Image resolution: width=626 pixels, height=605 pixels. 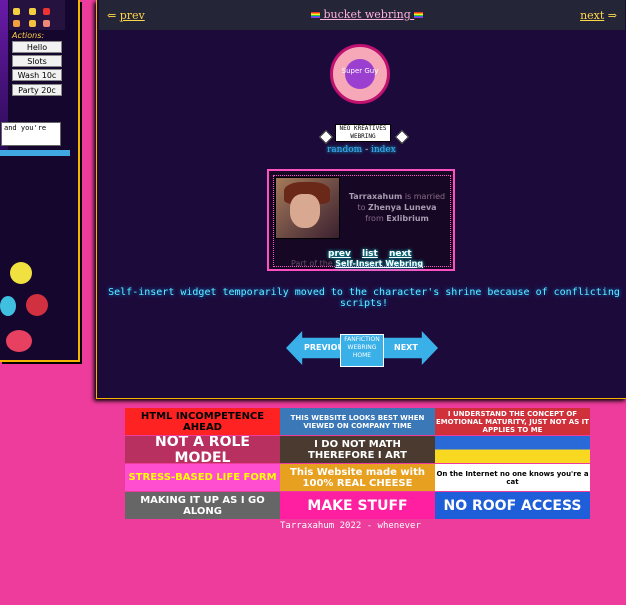 What do you see at coordinates (592, 15) in the screenshot?
I see `next-label: next` at bounding box center [592, 15].